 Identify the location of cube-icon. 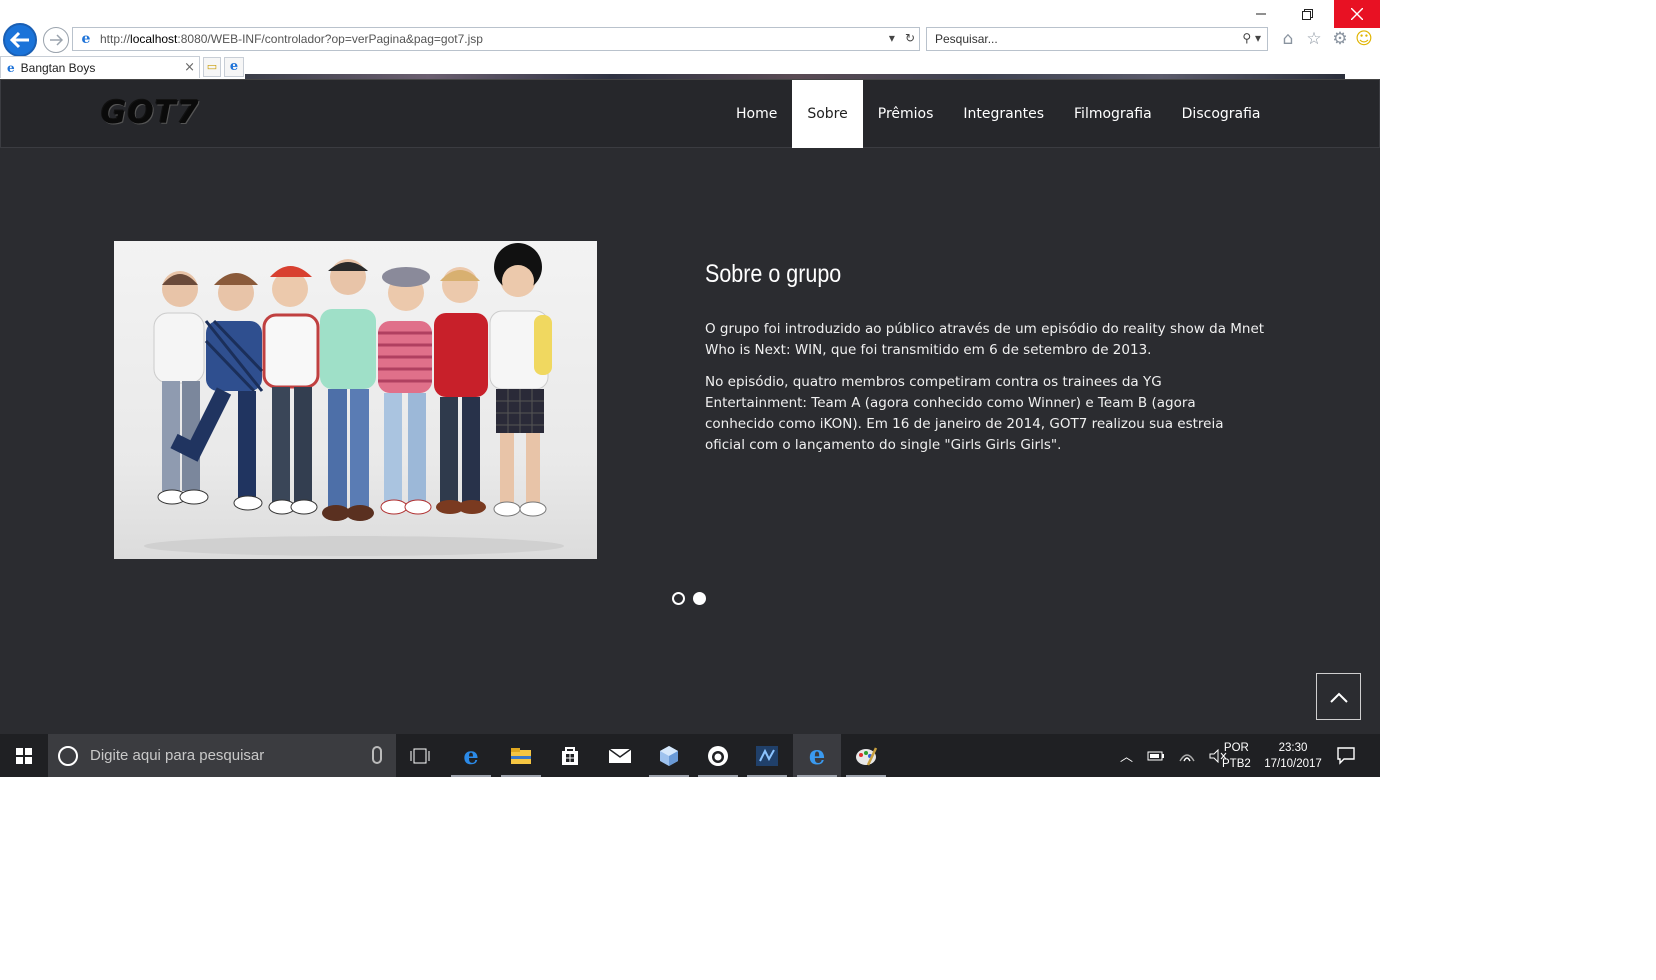
(669, 755).